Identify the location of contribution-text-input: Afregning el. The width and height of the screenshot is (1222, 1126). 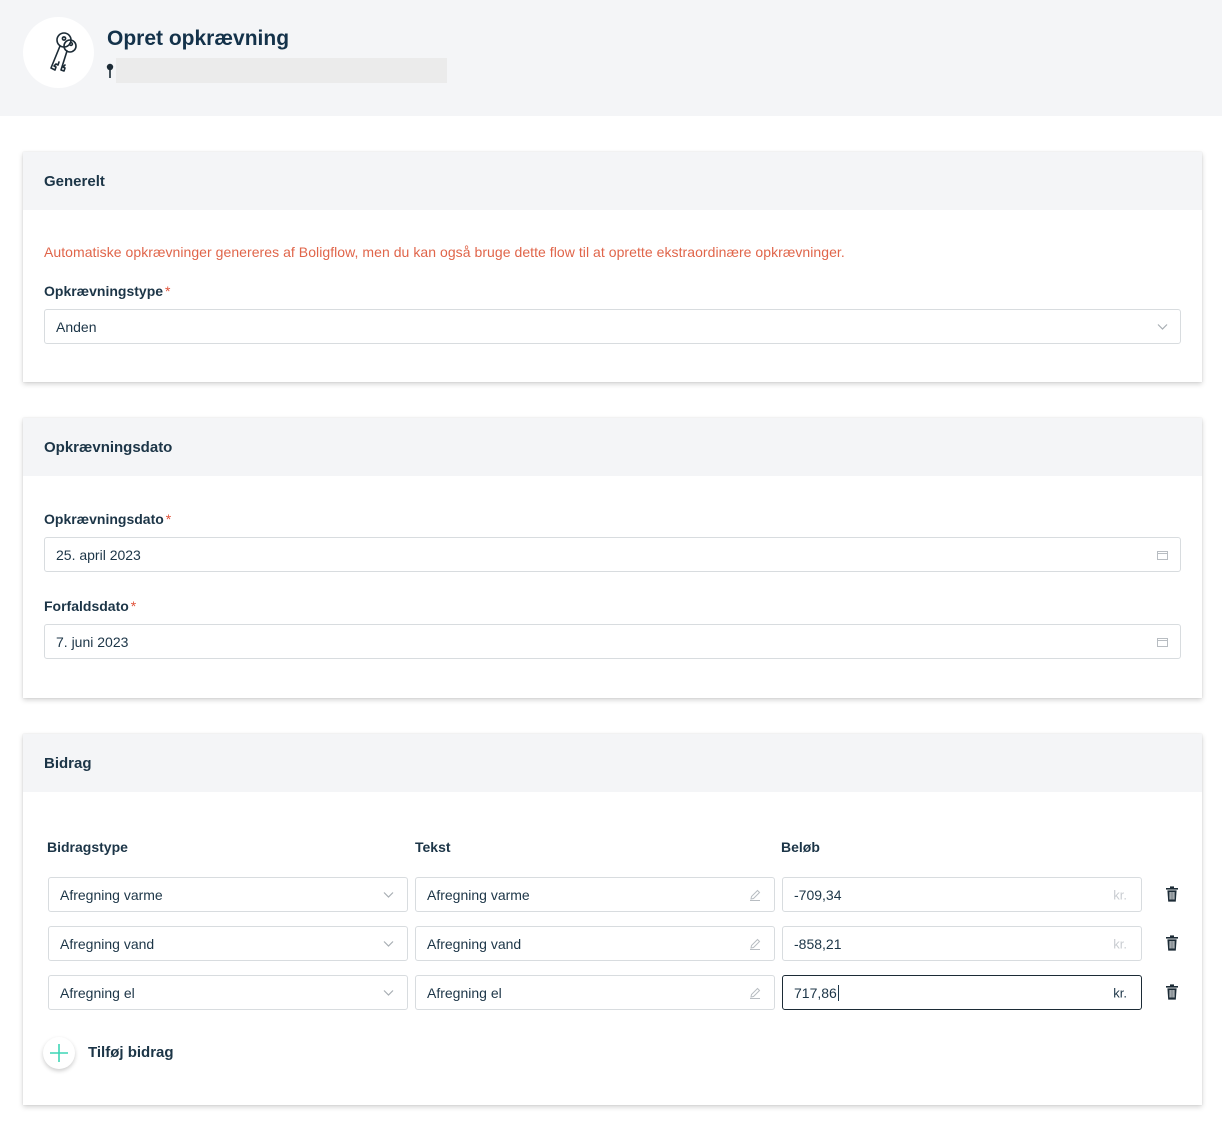
(595, 992).